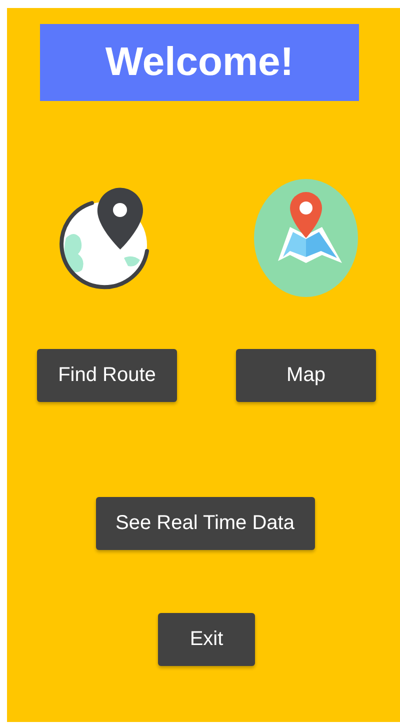  Describe the element at coordinates (306, 238) in the screenshot. I see `map-pin-icon` at that location.